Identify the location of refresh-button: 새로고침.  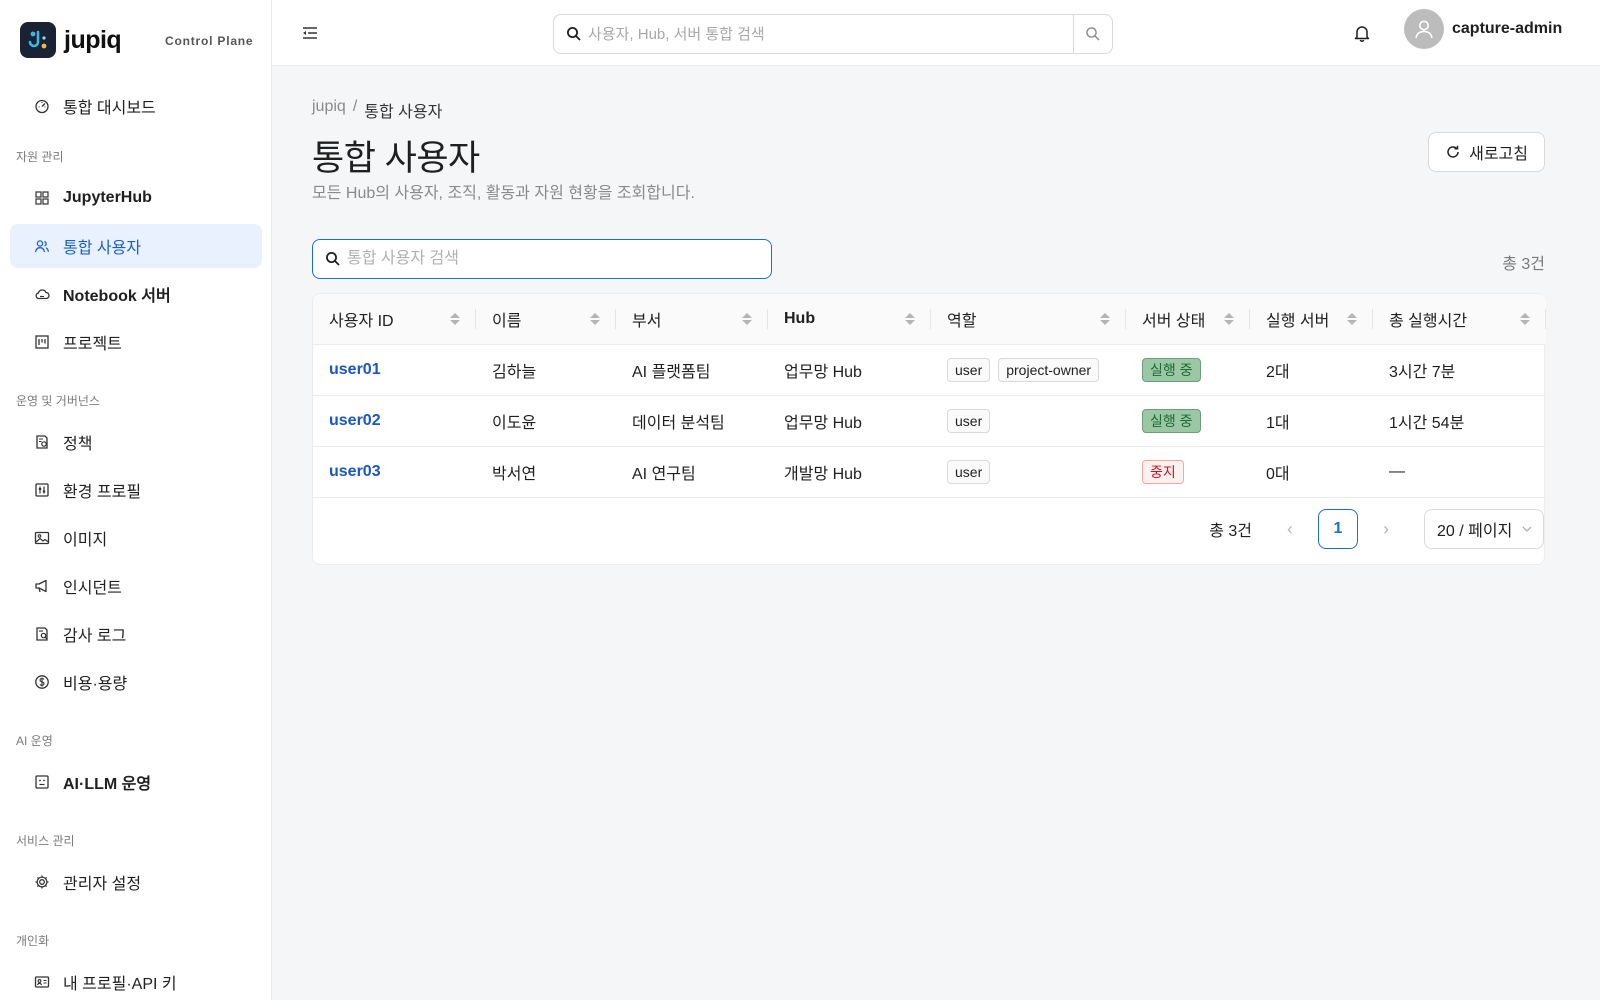
(1486, 152).